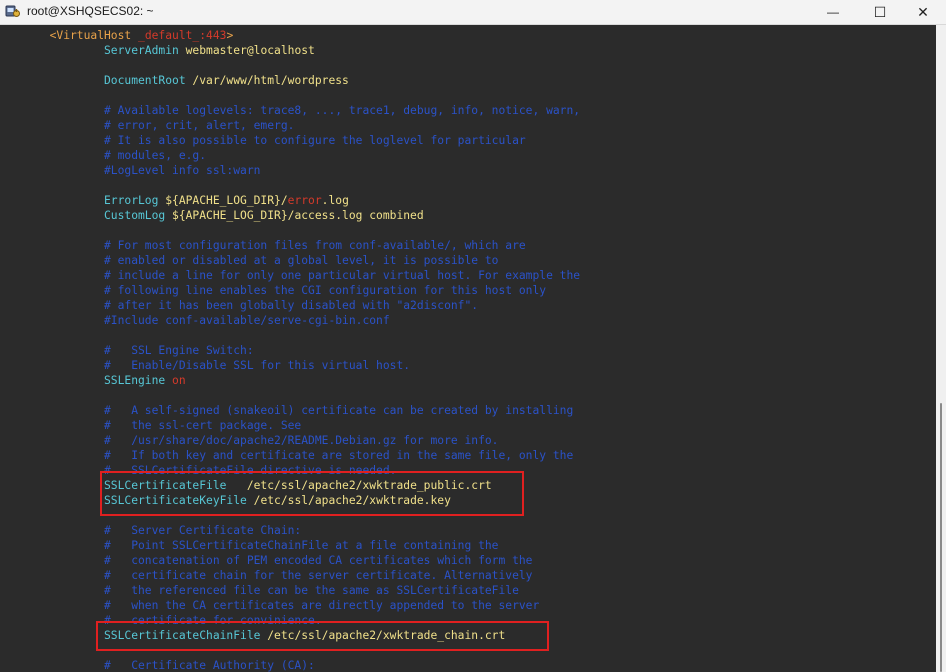 This screenshot has height=672, width=946. I want to click on config-token: error, so click(304, 200).